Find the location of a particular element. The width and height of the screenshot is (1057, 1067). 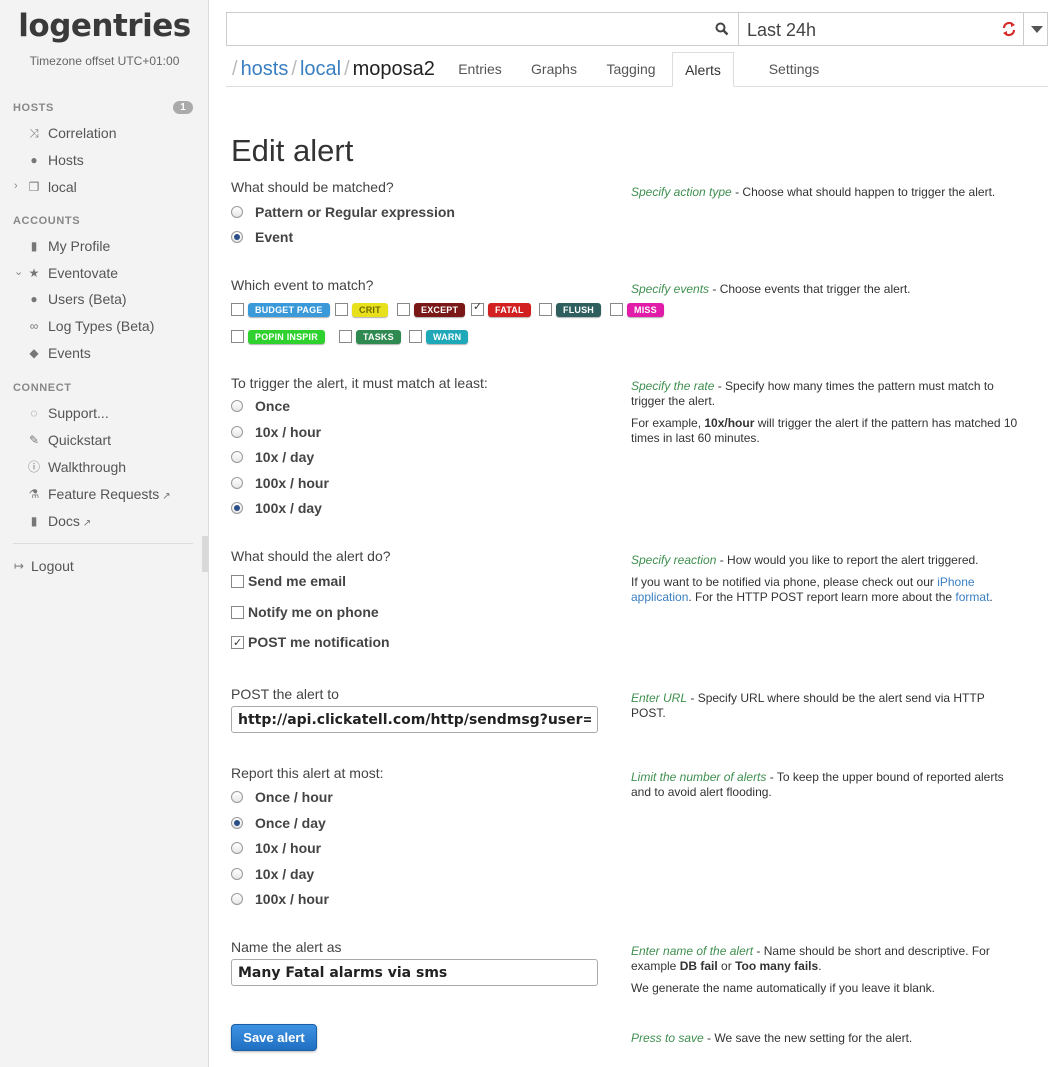

sidebar-item-docs: ▮ Docs ↗ is located at coordinates (104, 521).